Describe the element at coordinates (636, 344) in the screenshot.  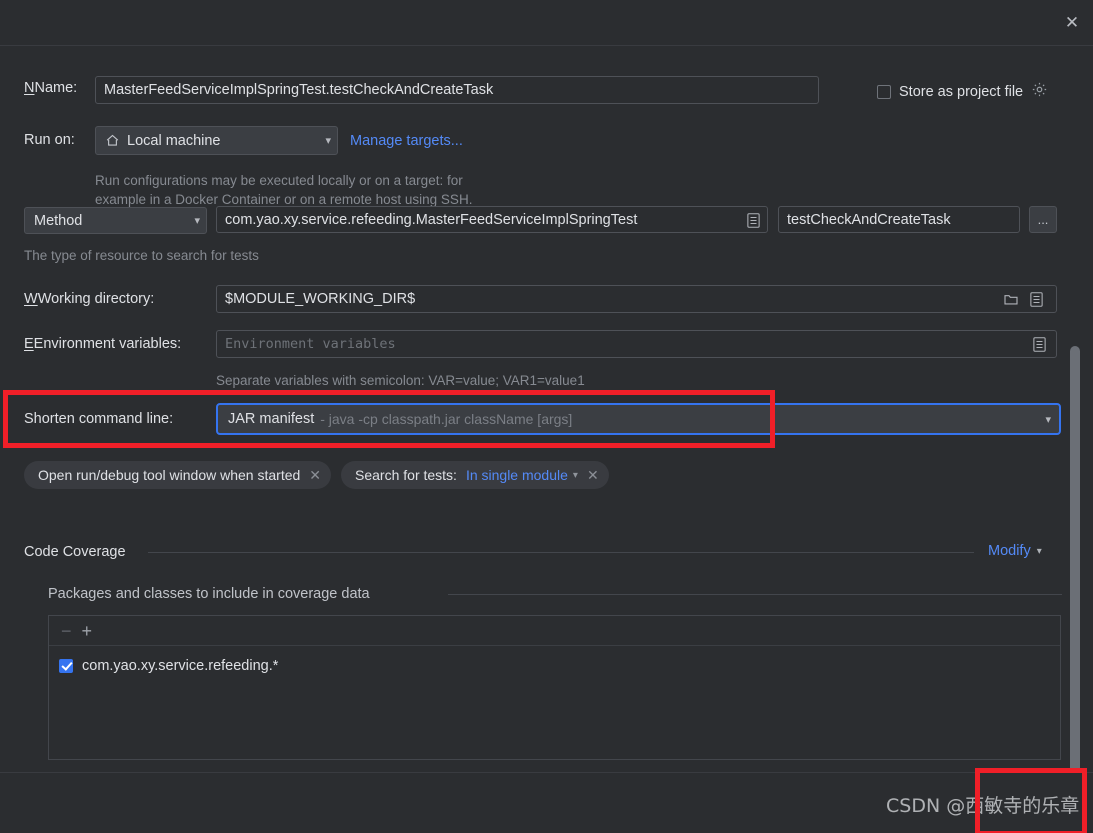
I see `environment-variables-input: Environment variables` at that location.